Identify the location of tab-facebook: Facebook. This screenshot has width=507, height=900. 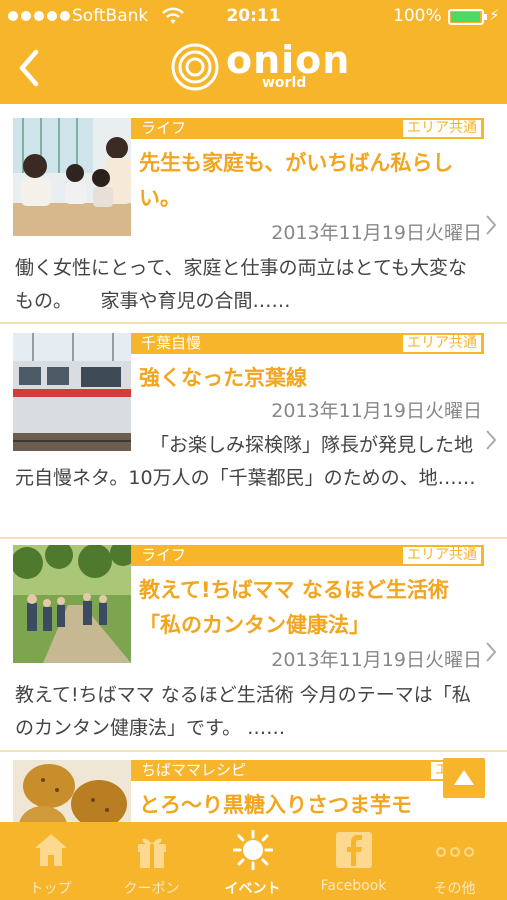
(353, 861).